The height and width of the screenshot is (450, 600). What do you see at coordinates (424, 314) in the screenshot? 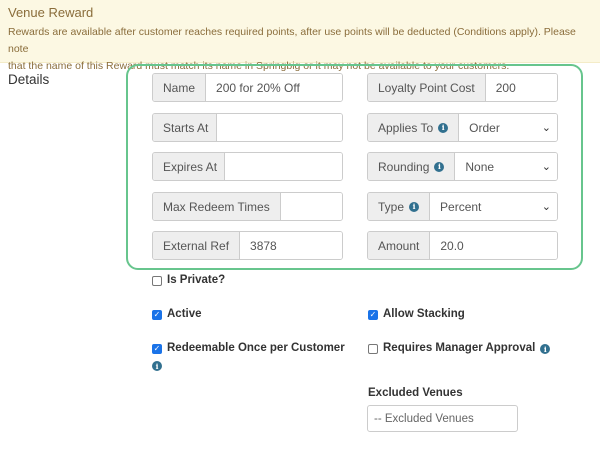
I see `allow-stacking-label: Allow Stacking` at bounding box center [424, 314].